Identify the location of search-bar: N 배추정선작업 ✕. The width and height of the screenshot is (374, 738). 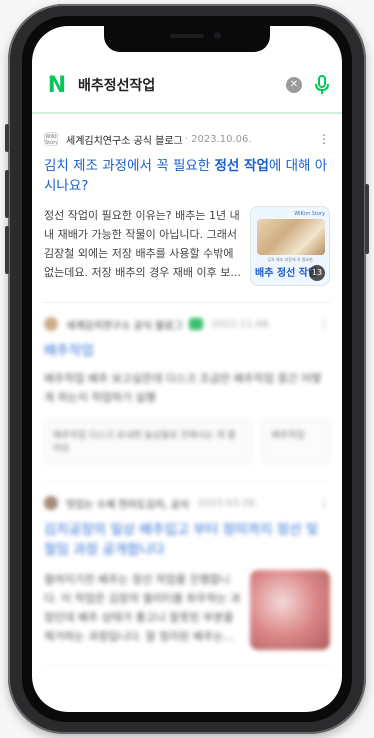
(187, 86).